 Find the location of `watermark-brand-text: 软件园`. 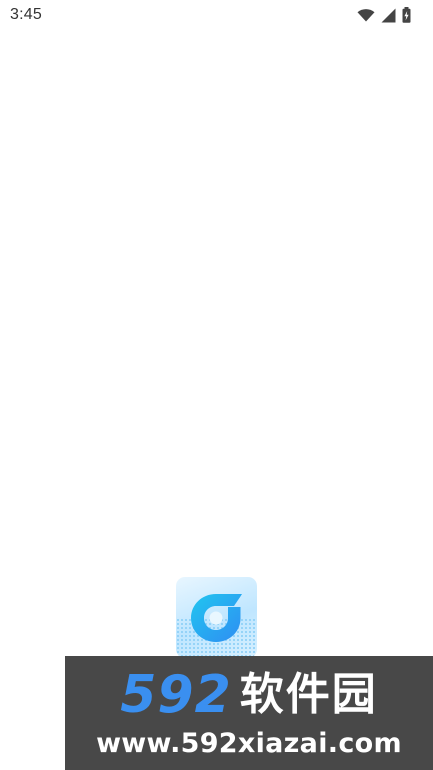

watermark-brand-text: 软件园 is located at coordinates (308, 694).